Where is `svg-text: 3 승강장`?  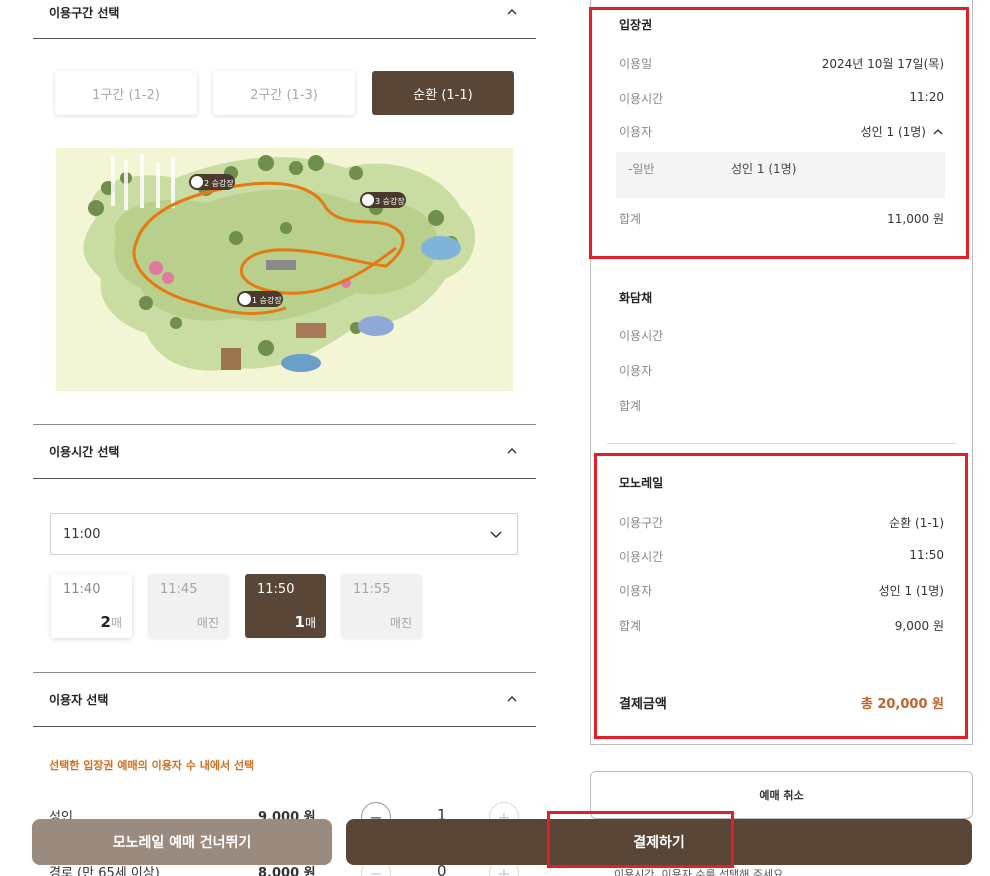 svg-text: 3 승강장 is located at coordinates (390, 201).